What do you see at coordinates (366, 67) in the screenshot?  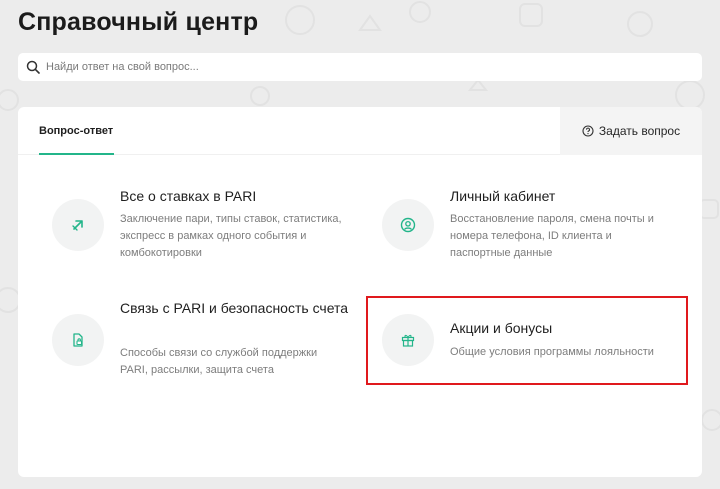 I see `search-input` at bounding box center [366, 67].